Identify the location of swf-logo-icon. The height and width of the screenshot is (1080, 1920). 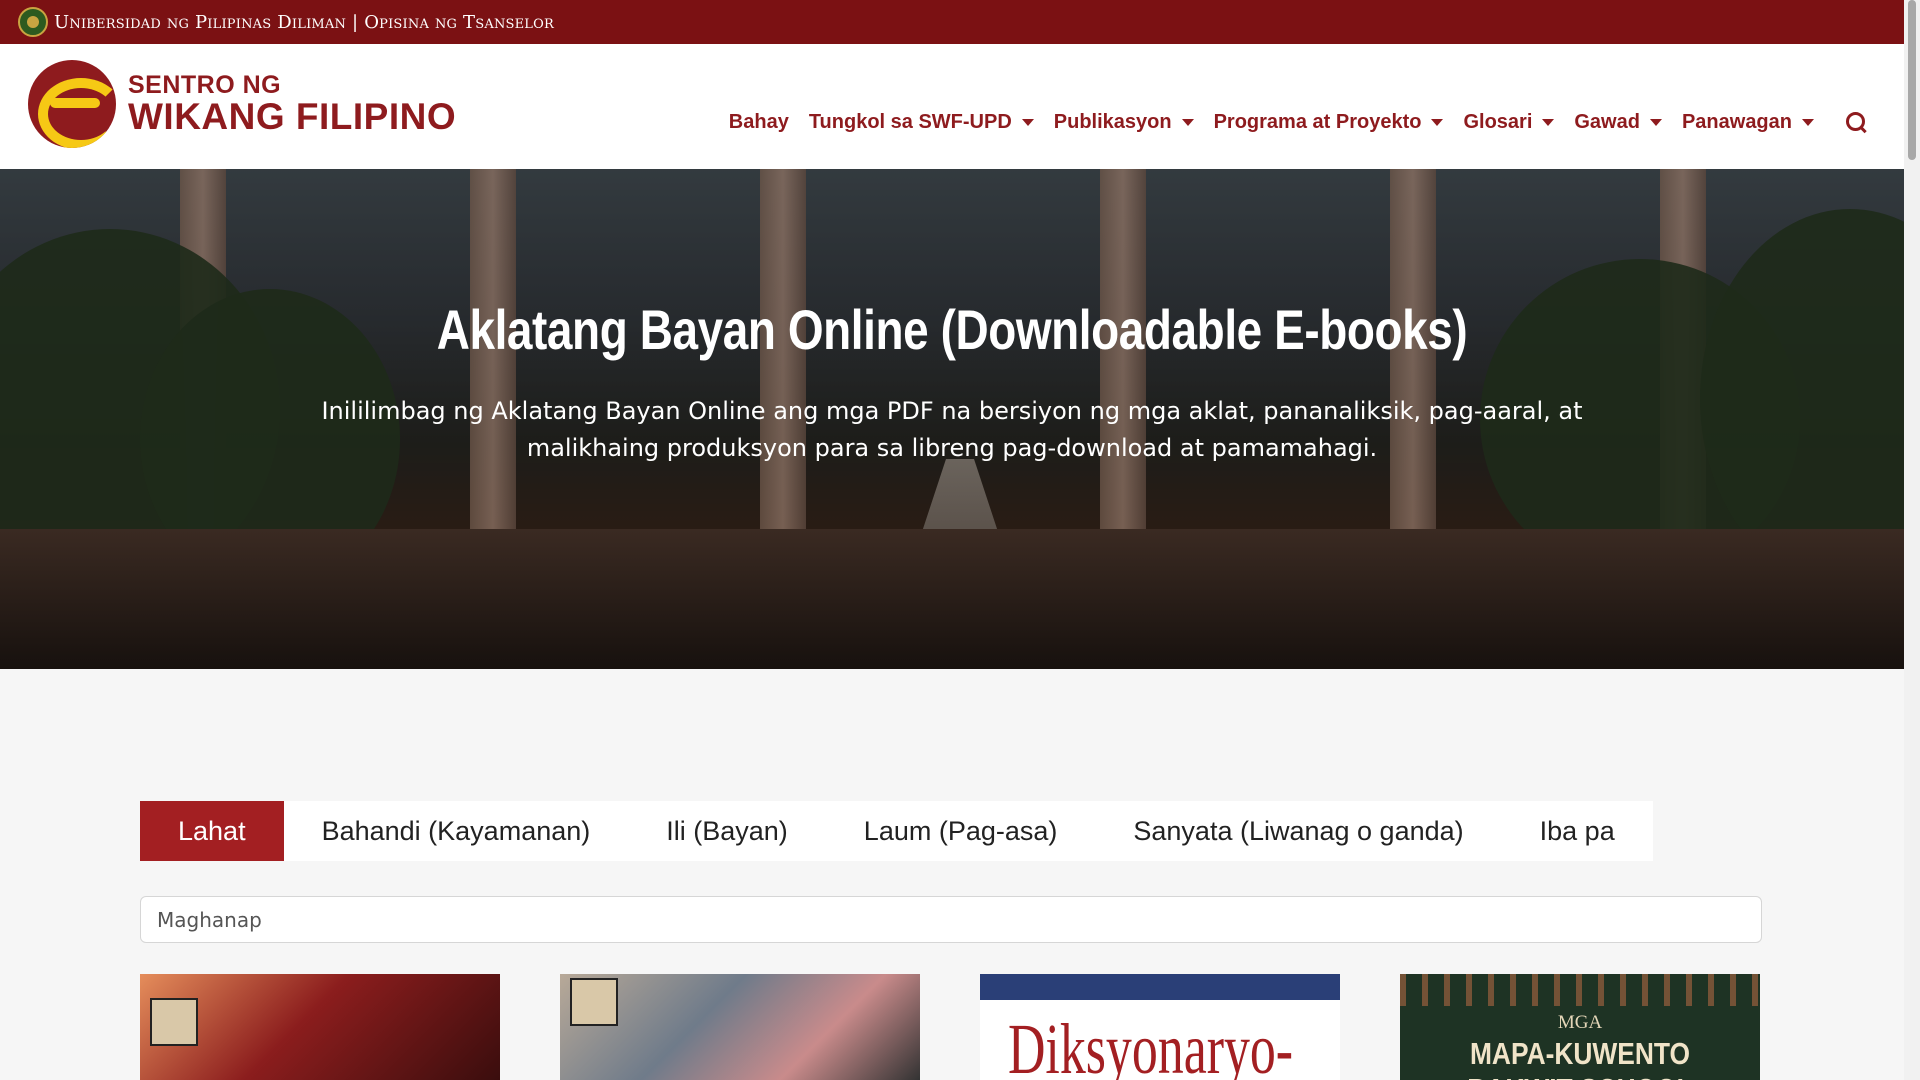
(72, 104).